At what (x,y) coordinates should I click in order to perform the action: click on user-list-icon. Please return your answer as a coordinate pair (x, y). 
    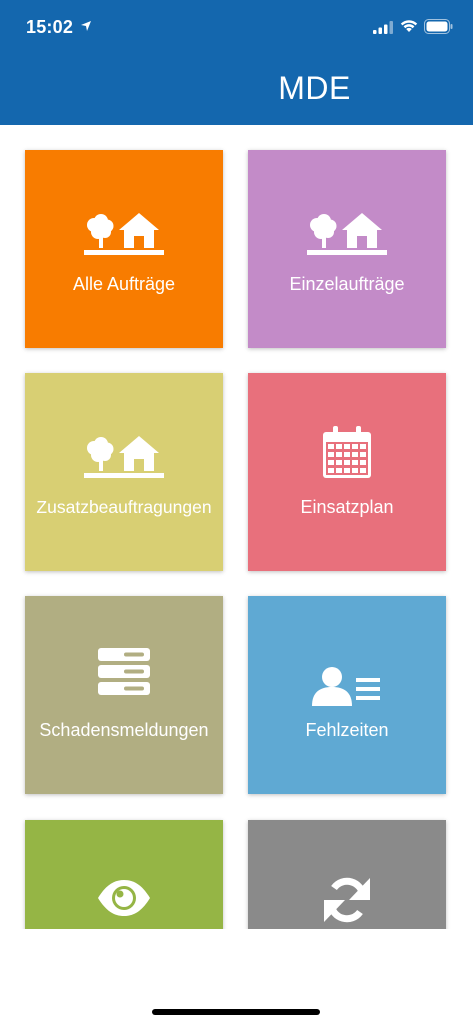
    Looking at the image, I should click on (346, 686).